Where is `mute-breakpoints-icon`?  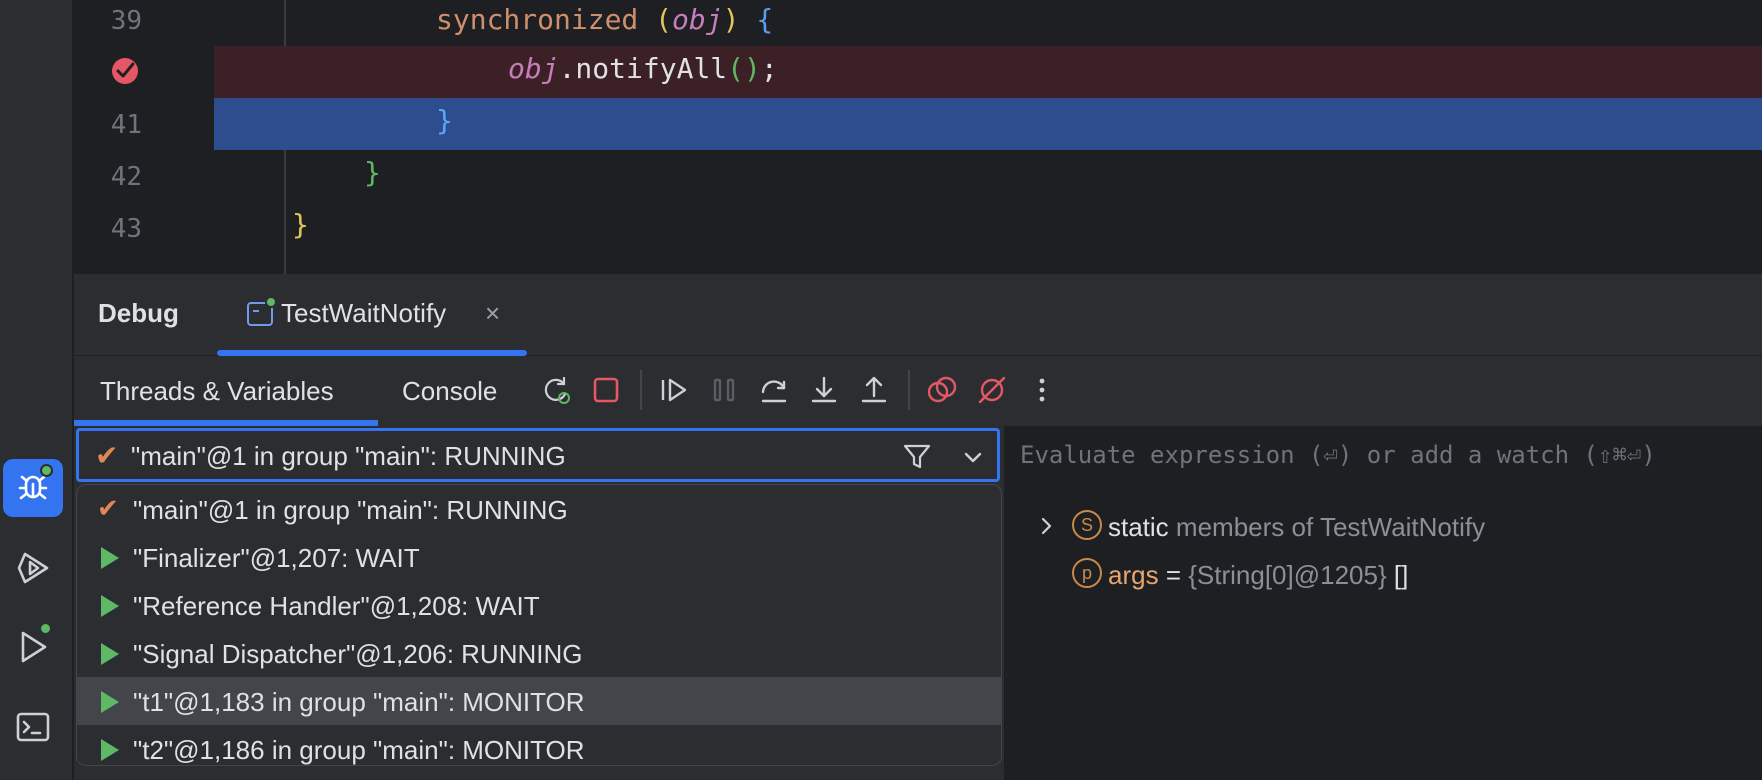
mute-breakpoints-icon is located at coordinates (992, 390).